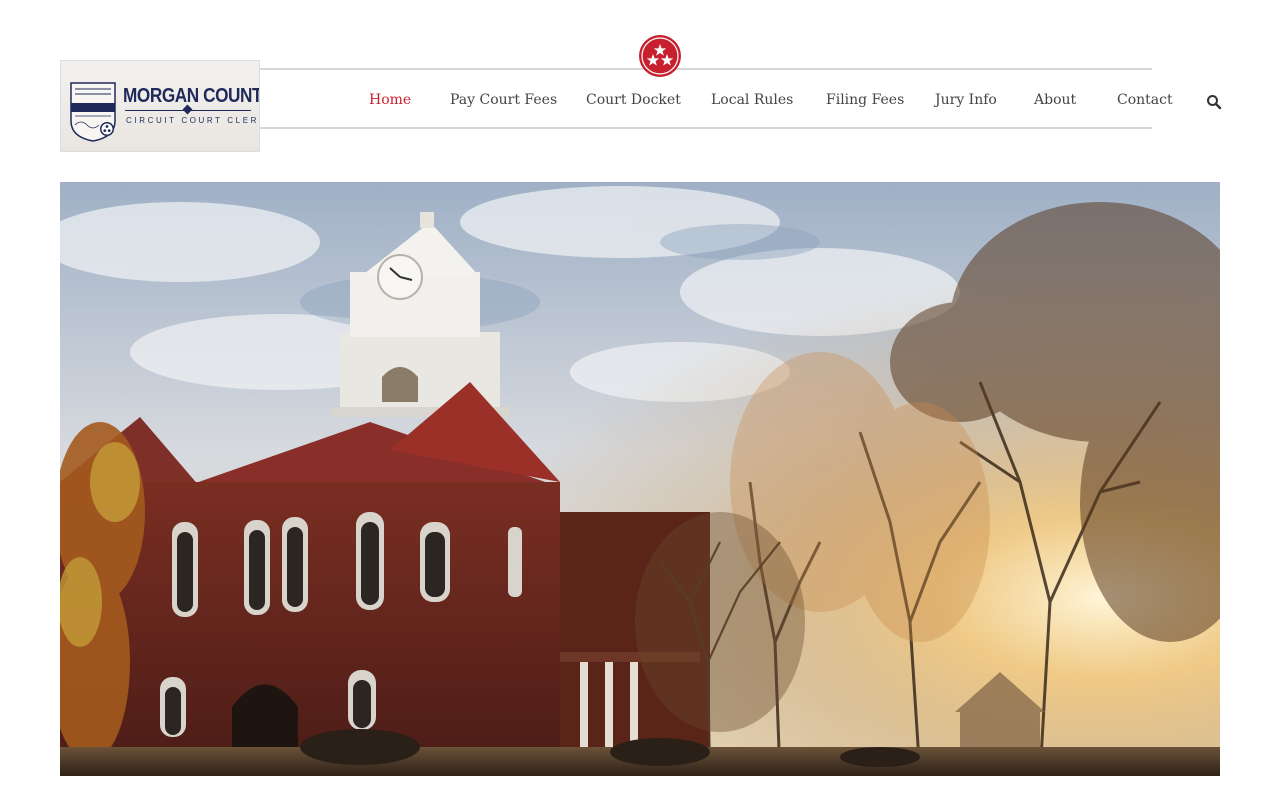 This screenshot has height=800, width=1280. I want to click on nav-item-pay-court-fees: Pay Court Fees, so click(503, 100).